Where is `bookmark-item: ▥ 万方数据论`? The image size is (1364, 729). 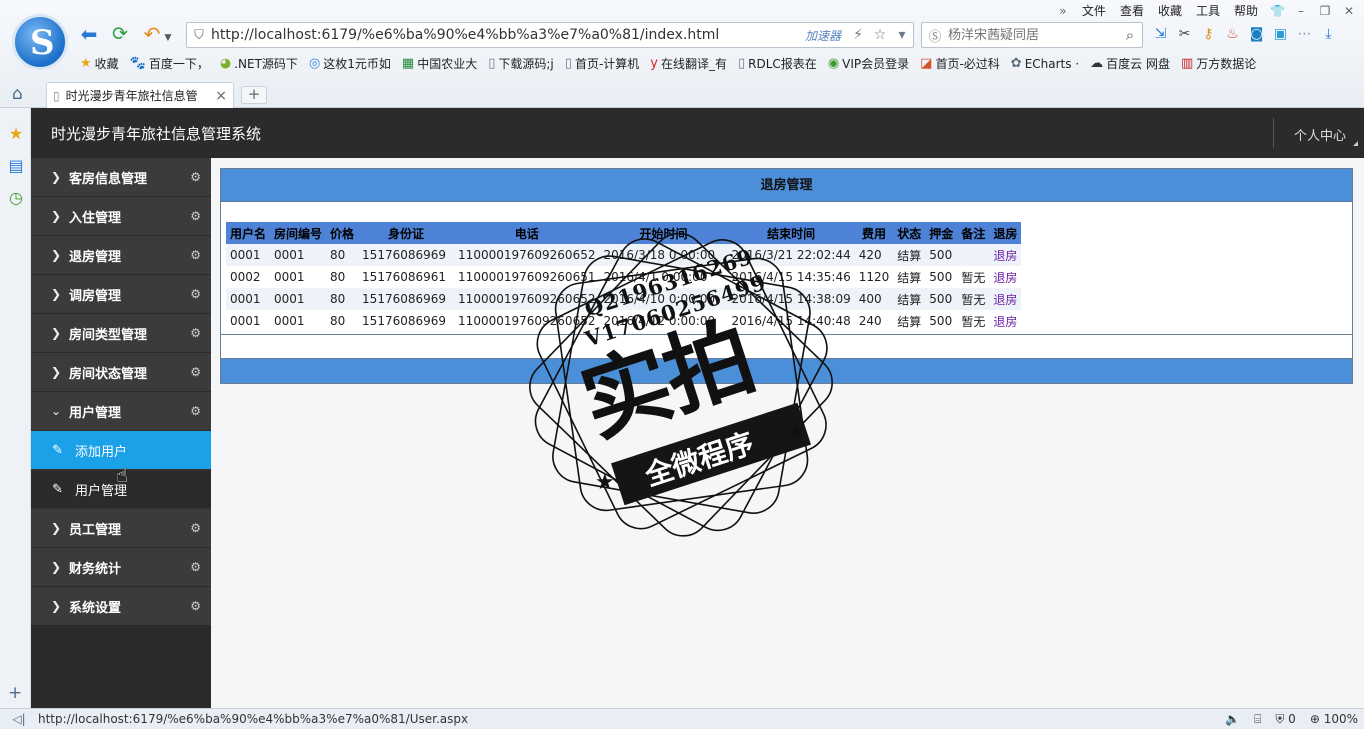
bookmark-item: ▥ 万方数据论 is located at coordinates (1218, 63).